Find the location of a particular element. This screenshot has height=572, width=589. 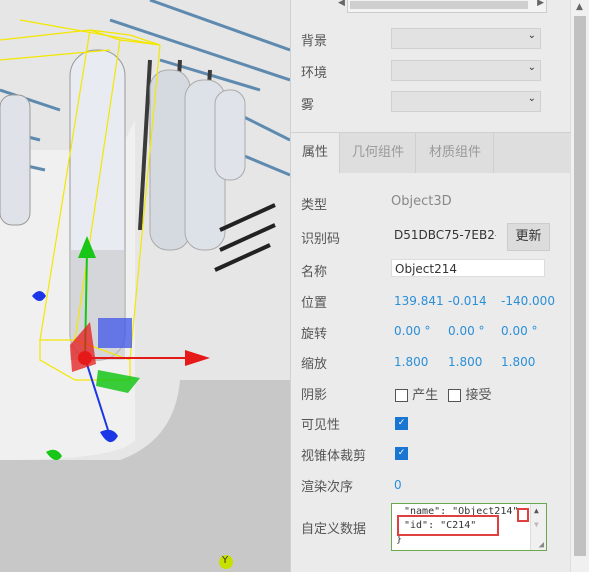

visible-checkbox: ✓ is located at coordinates (401, 423).